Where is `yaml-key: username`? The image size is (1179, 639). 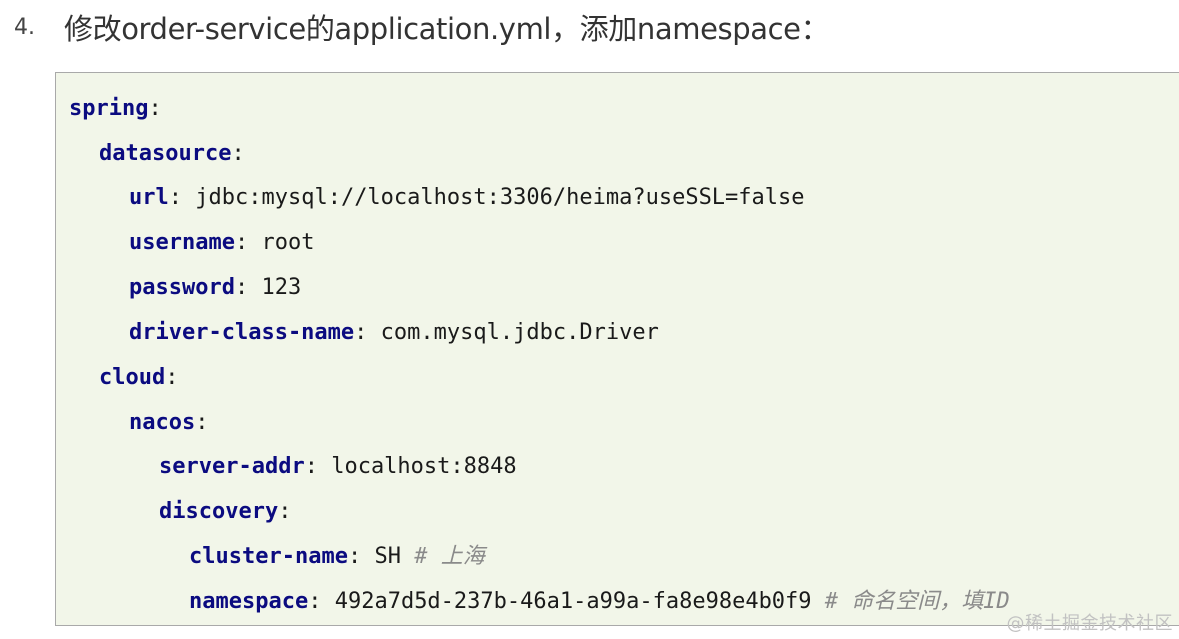
yaml-key: username is located at coordinates (182, 242).